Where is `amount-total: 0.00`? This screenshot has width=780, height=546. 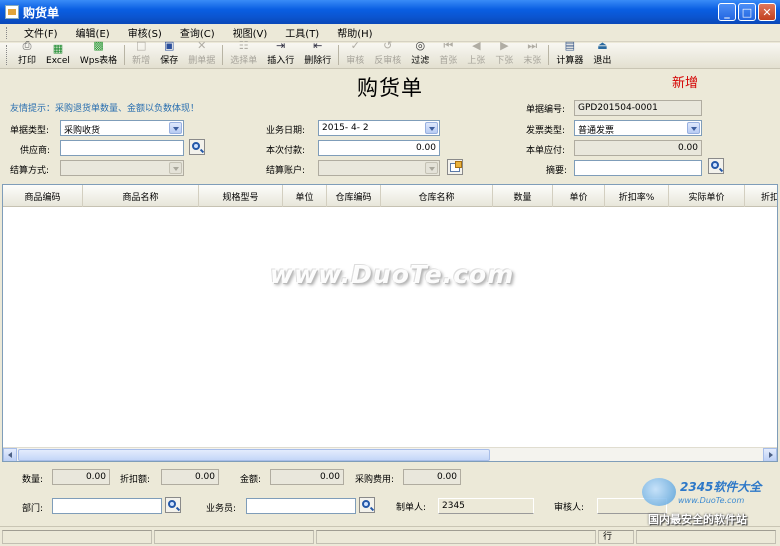
amount-total: 0.00 is located at coordinates (307, 477).